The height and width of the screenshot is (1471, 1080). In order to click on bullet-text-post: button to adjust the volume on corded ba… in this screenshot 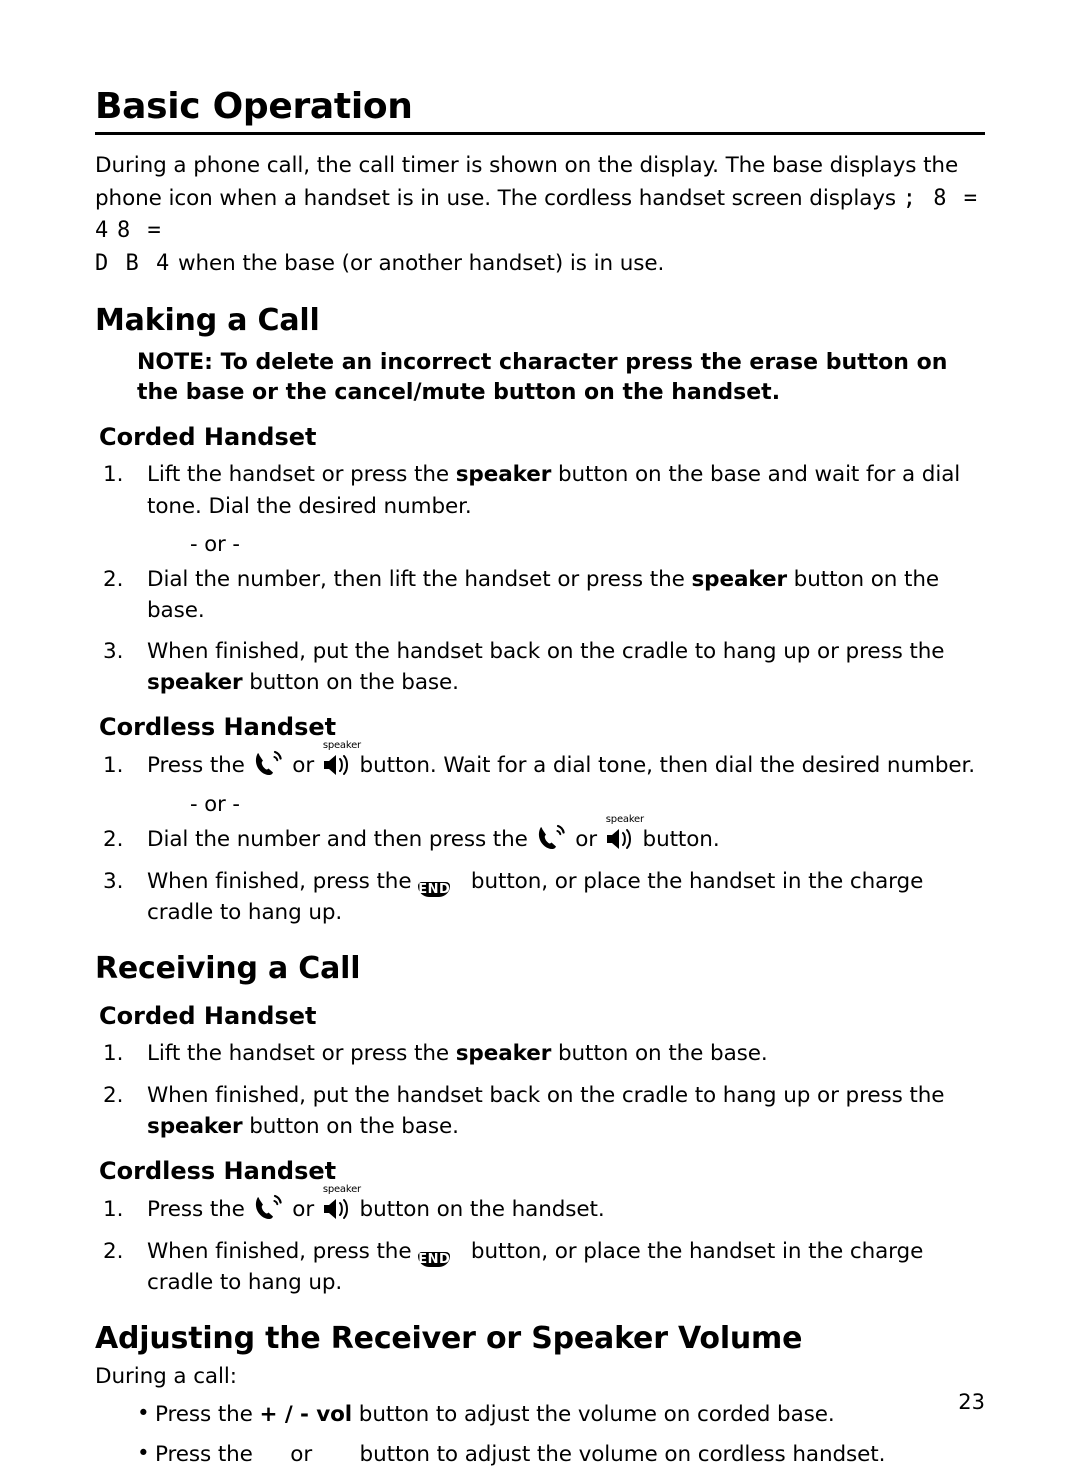, I will do `click(593, 1414)`.